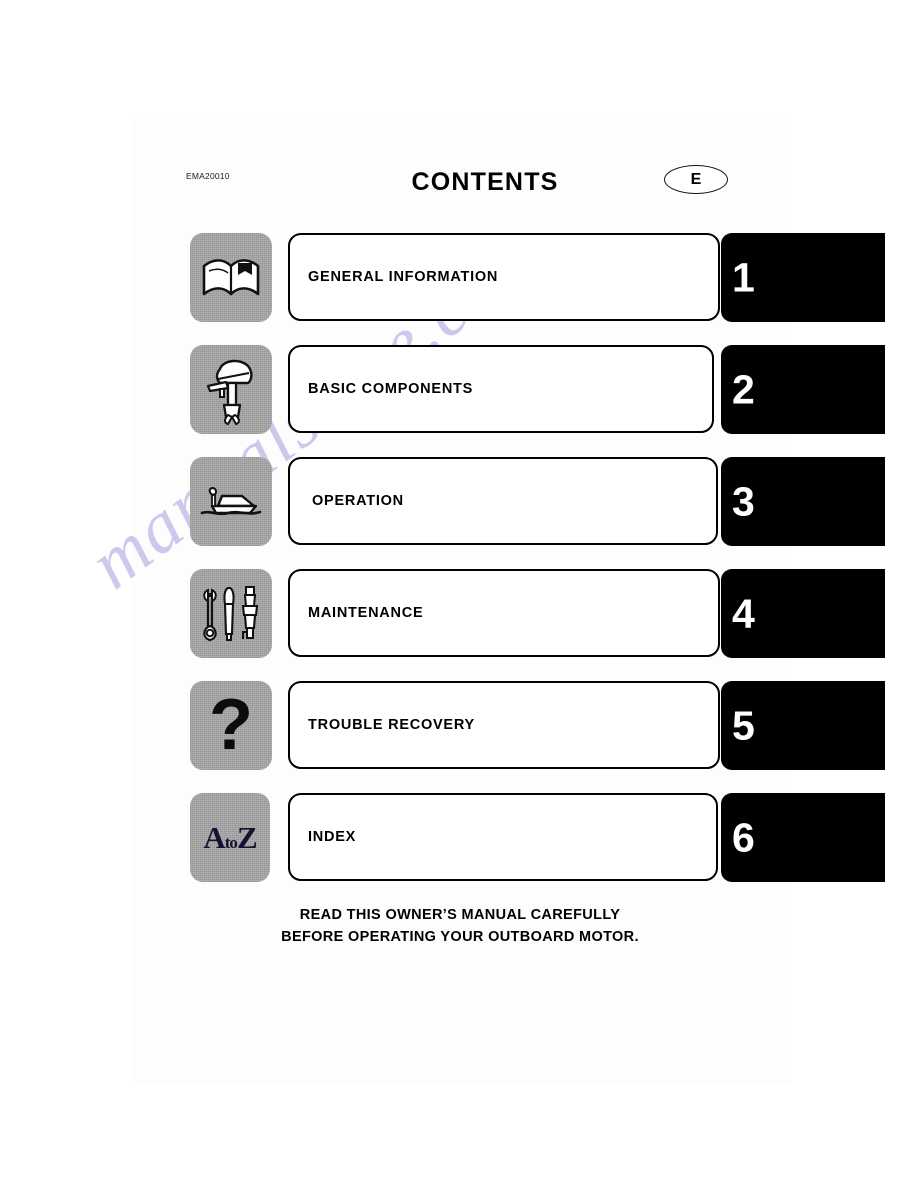 This screenshot has height=1188, width=918. What do you see at coordinates (403, 277) in the screenshot?
I see `section-label: GENERAL INFORMATION` at bounding box center [403, 277].